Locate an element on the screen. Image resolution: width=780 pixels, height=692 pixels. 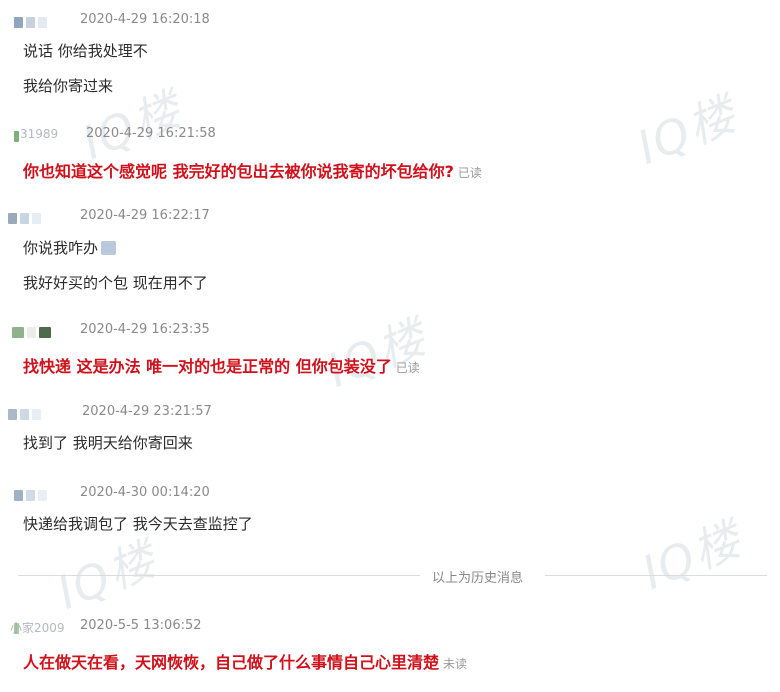
message-text-content: 你说我咋办 is located at coordinates (61, 248).